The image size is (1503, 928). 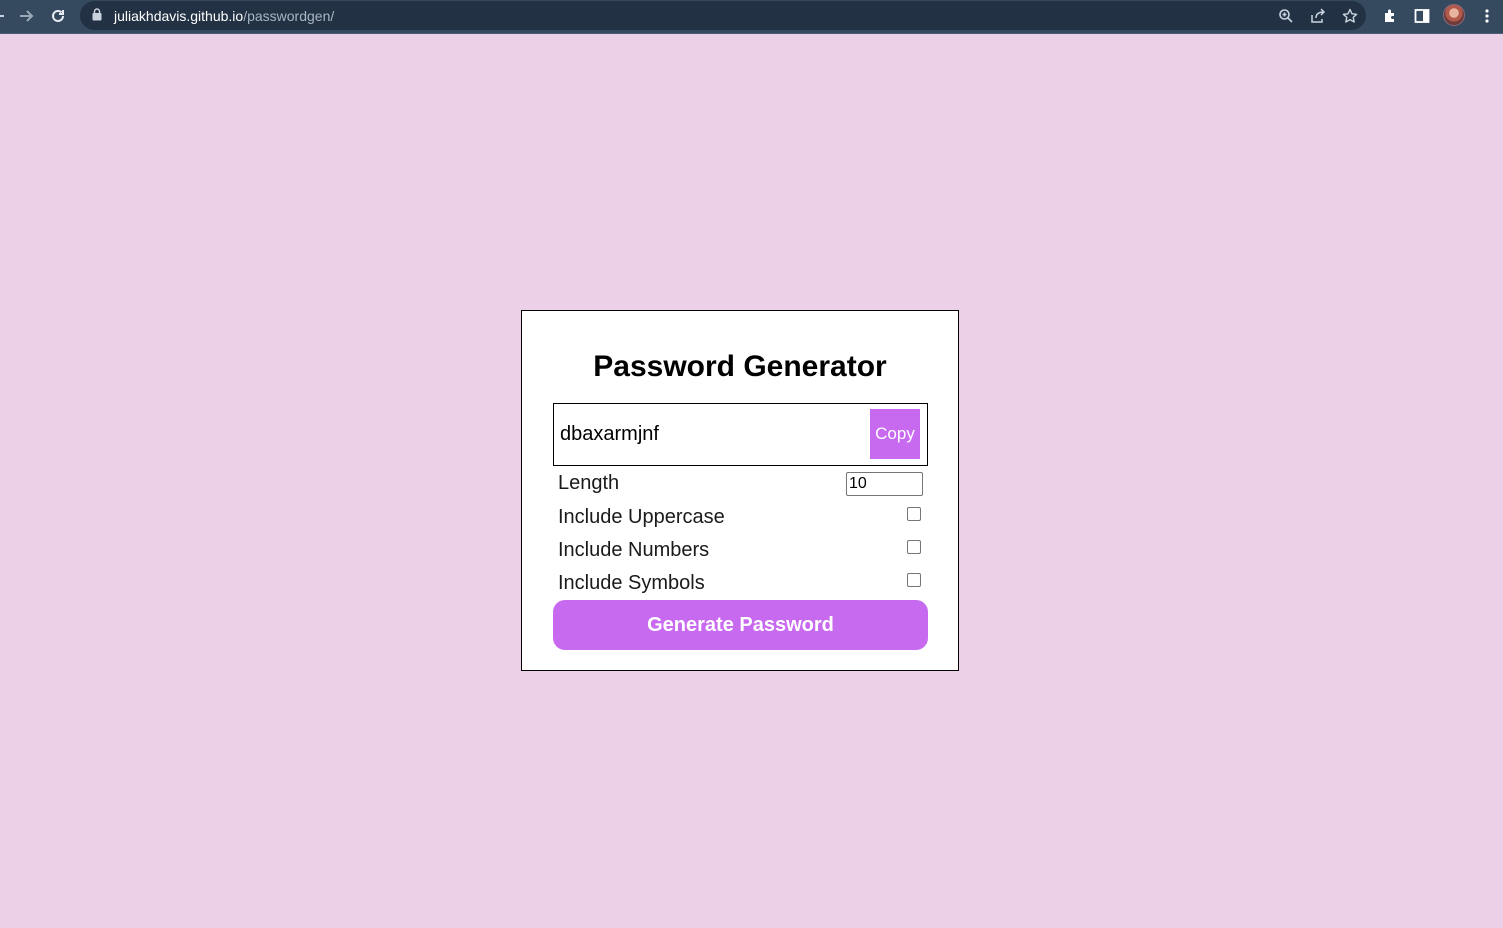 I want to click on zoom-icon, so click(x=1286, y=16).